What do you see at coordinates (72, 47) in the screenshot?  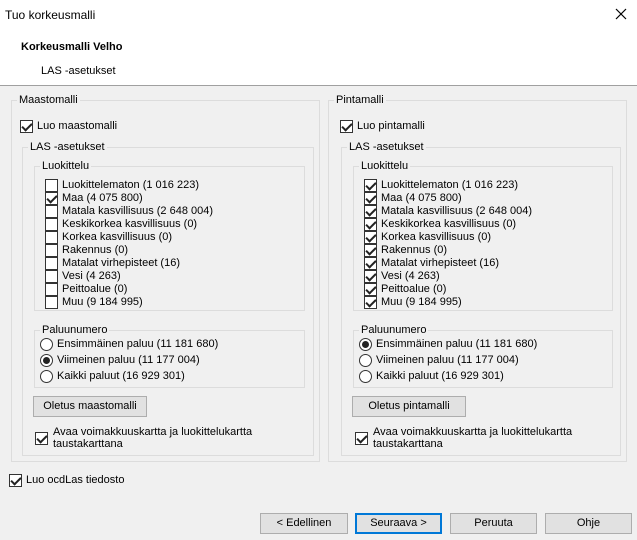 I see `page-title: Korkeusmalli Velho` at bounding box center [72, 47].